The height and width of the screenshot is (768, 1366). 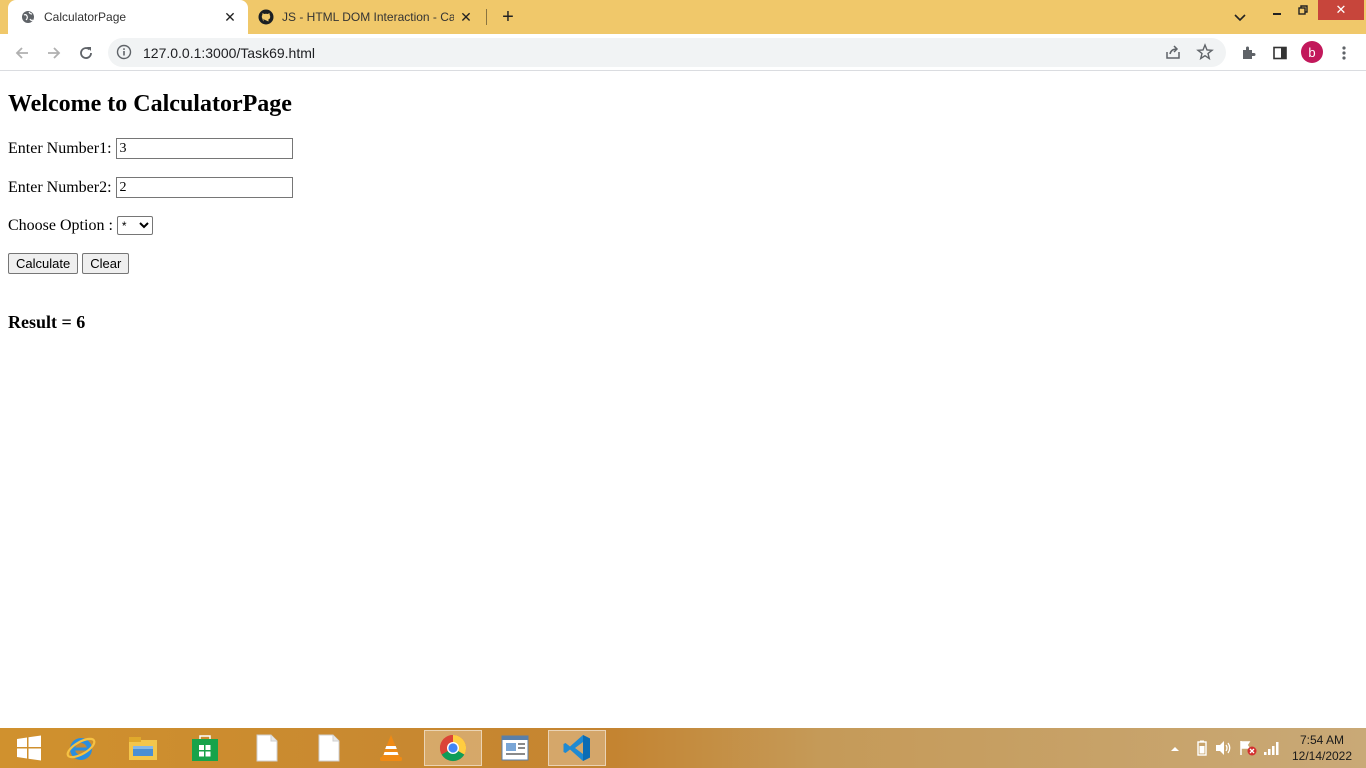 What do you see at coordinates (60, 187) in the screenshot?
I see `number2-label: Enter Number2:` at bounding box center [60, 187].